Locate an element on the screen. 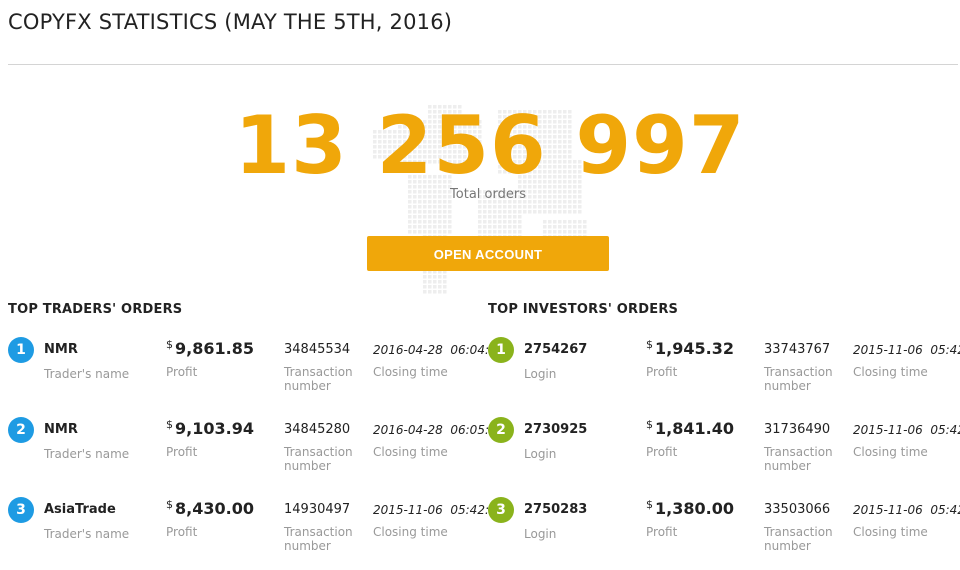 This screenshot has height=570, width=960. trader-name-cell: AsiaTrade Trader's name is located at coordinates (99, 519).